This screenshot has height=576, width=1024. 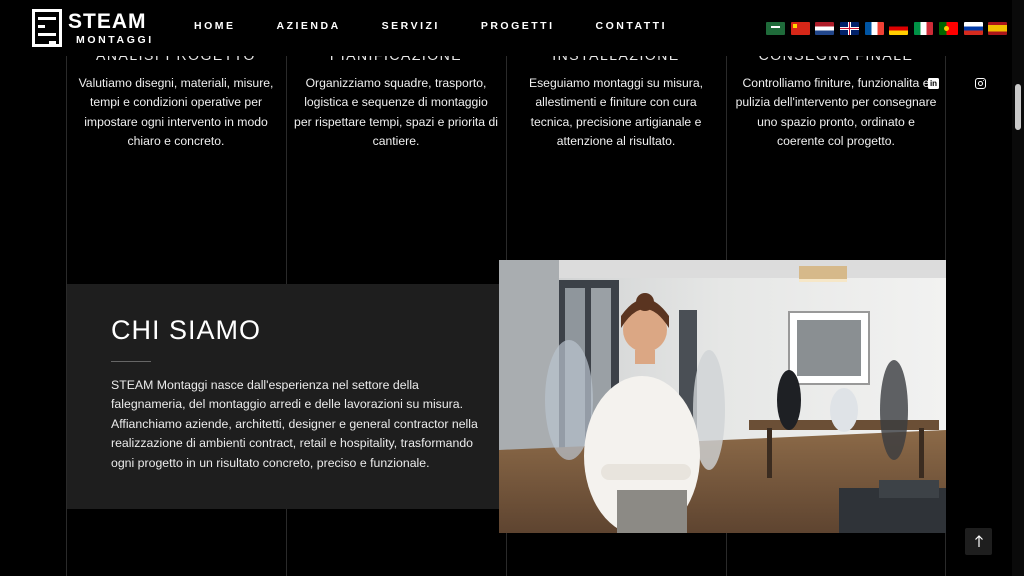 I want to click on arrow-up-icon, so click(x=978, y=541).